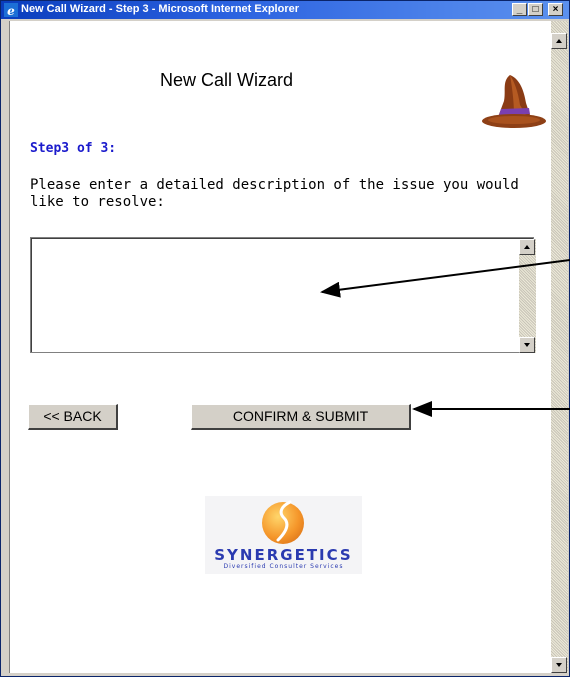 Image resolution: width=570 pixels, height=677 pixels. Describe the element at coordinates (284, 521) in the screenshot. I see `logo-swirl-icon` at that location.